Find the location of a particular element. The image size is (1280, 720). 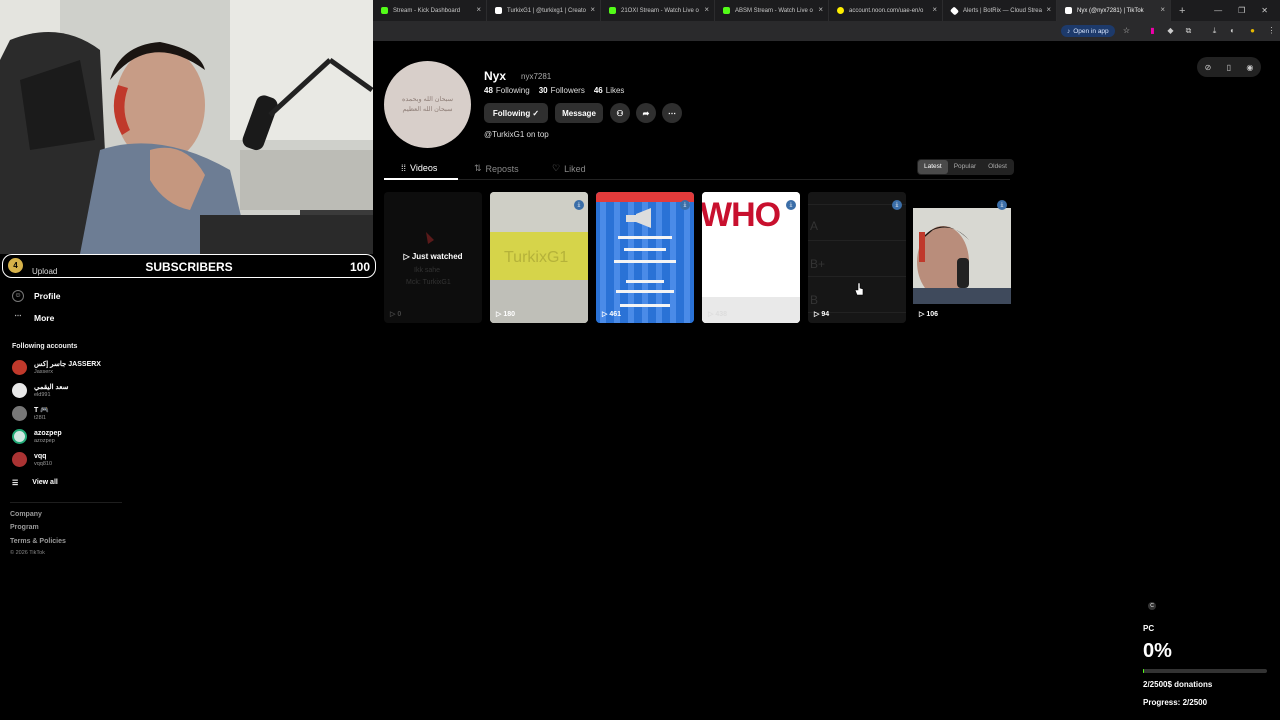

svg-text: B+ is located at coordinates (817, 264).